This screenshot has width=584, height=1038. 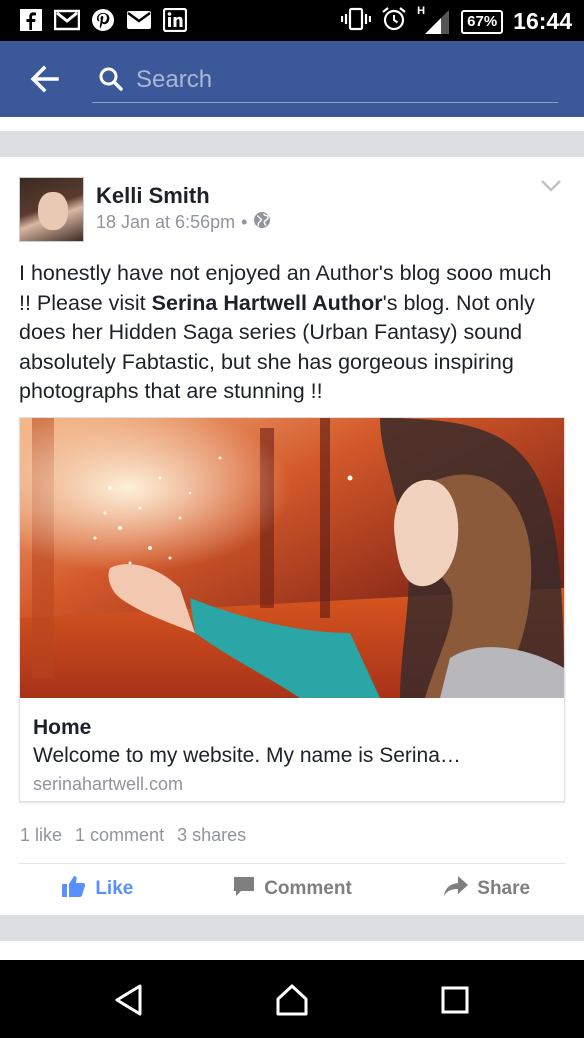 I want to click on notification-icons, so click(x=103, y=20).